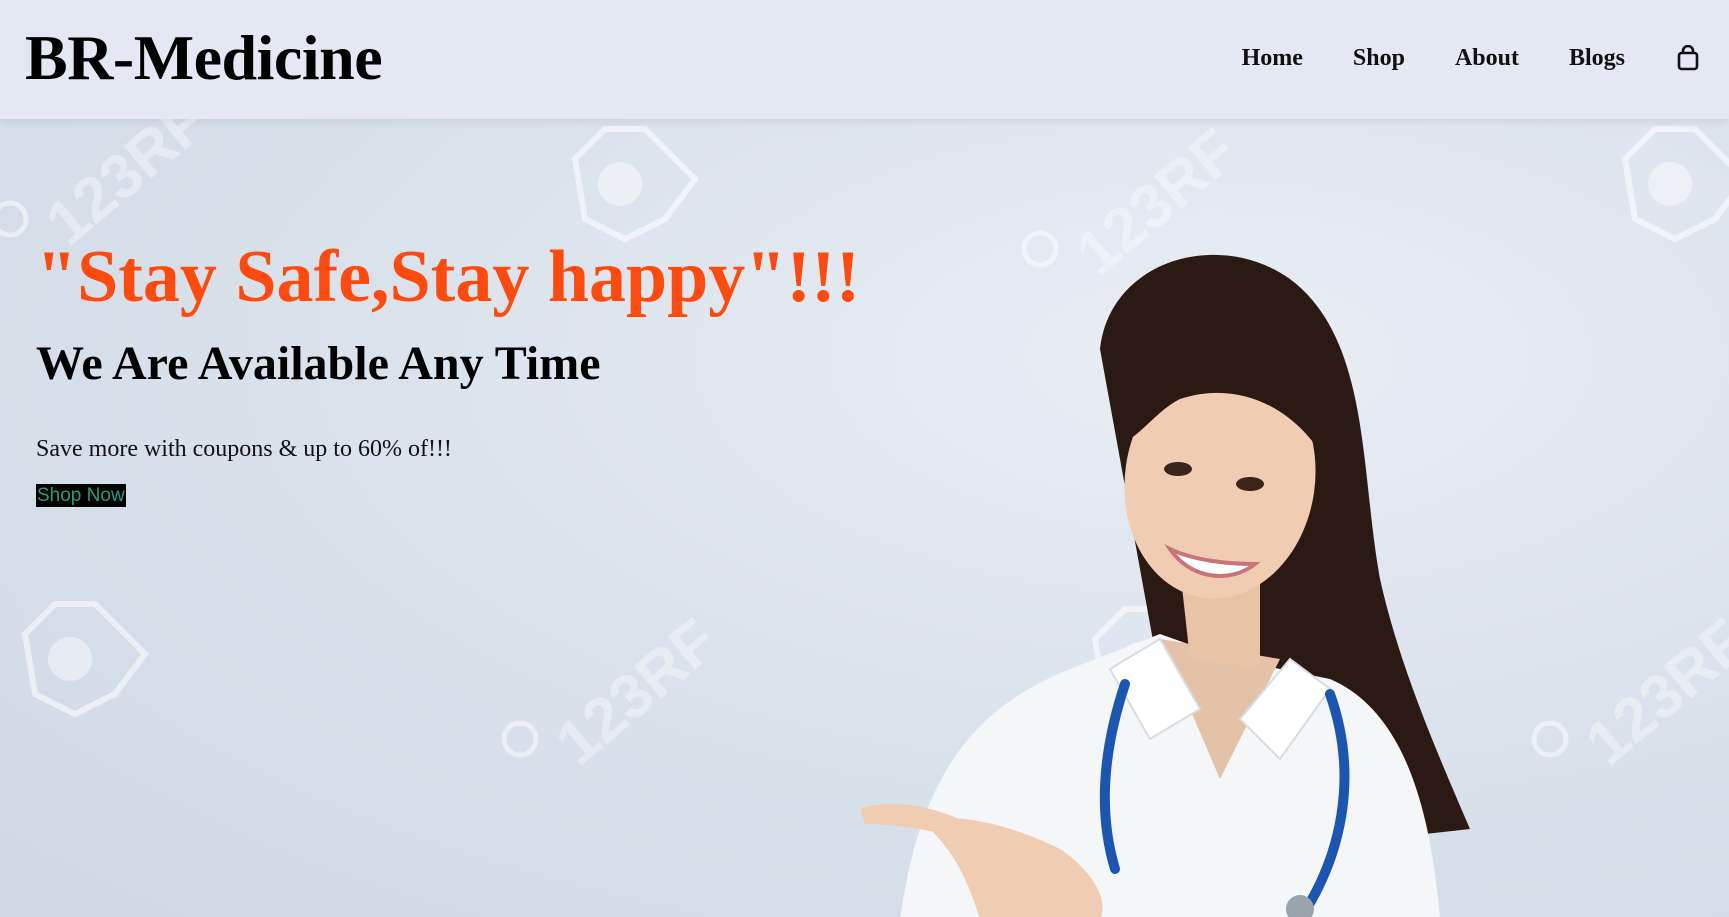 The height and width of the screenshot is (917, 1729). What do you see at coordinates (864, 59) in the screenshot?
I see `site-header: BR-Medicine Home Shop About Blogs` at bounding box center [864, 59].